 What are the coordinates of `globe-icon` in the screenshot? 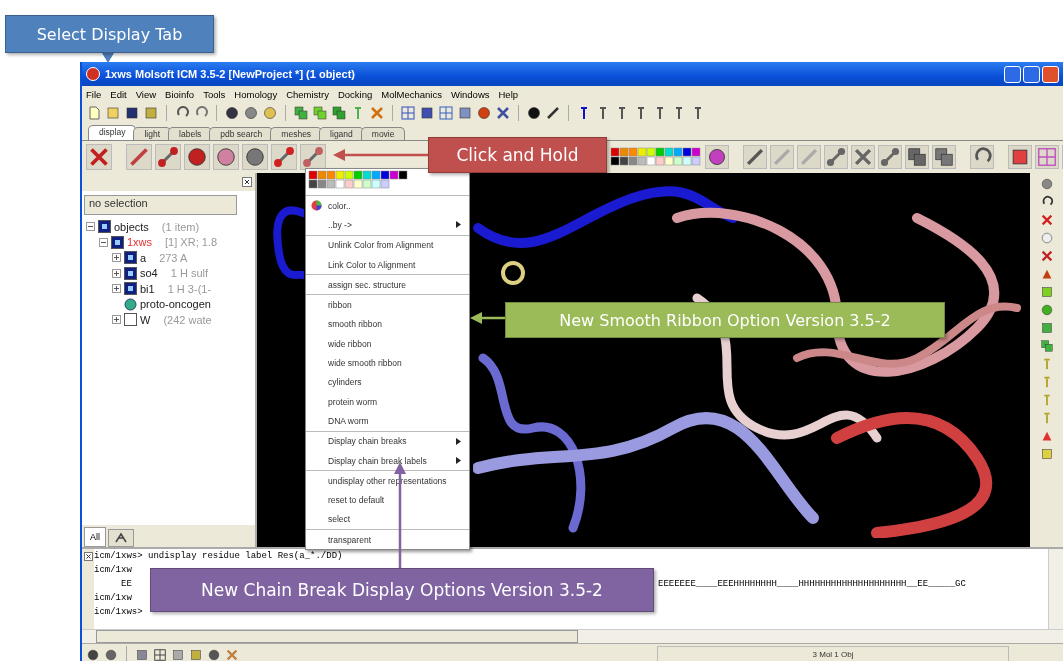 It's located at (130, 304).